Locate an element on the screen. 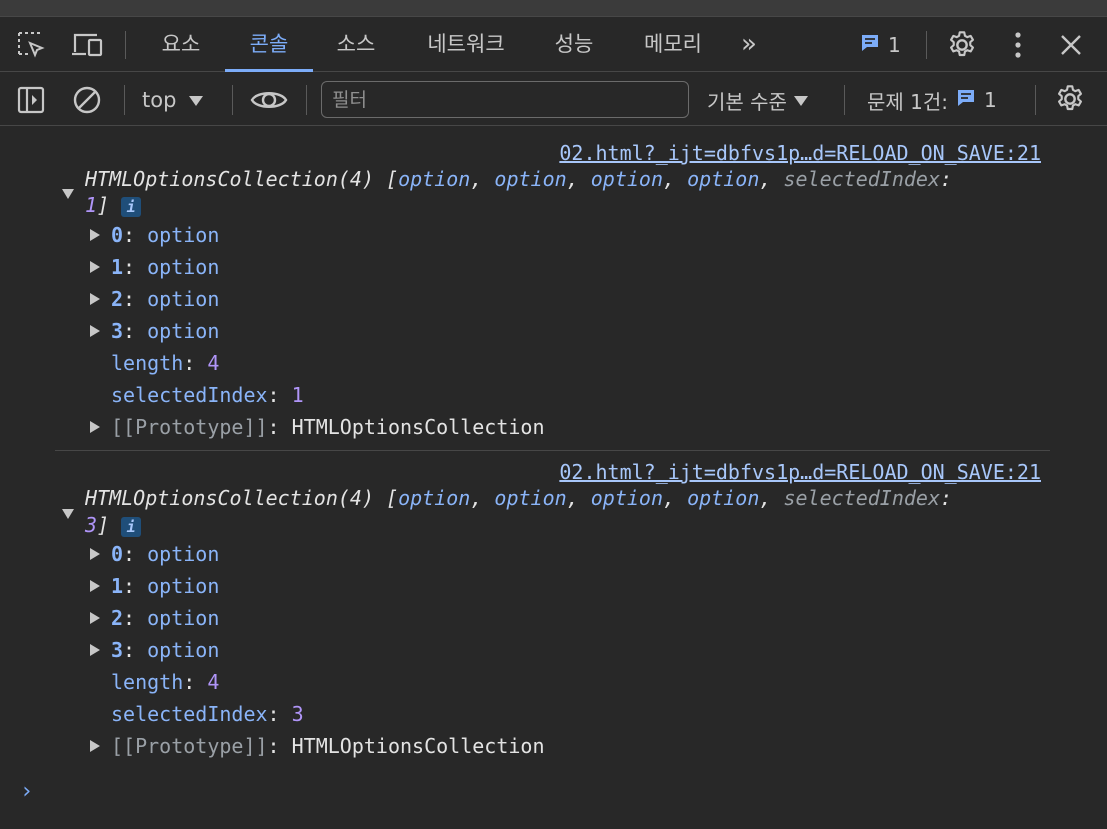 The width and height of the screenshot is (1107, 829). property-selected-index: selectedIndex: 3 is located at coordinates (207, 714).